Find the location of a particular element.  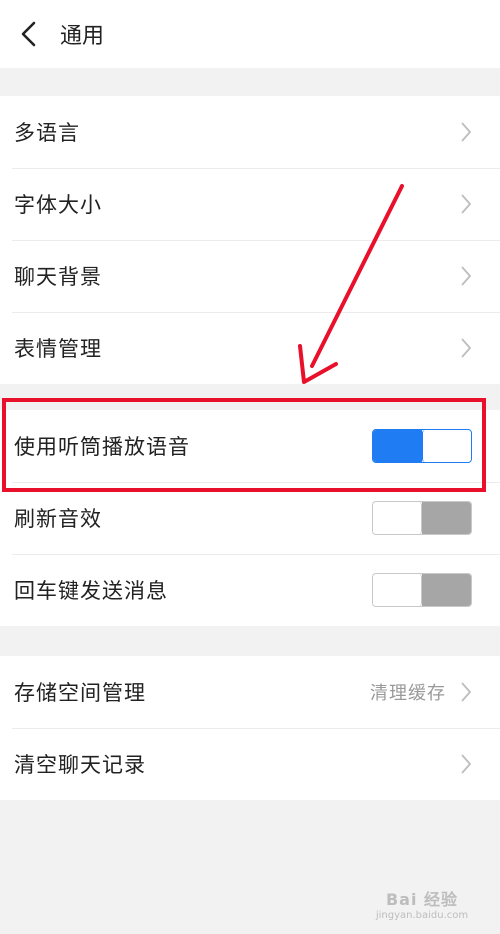

watermark-logo: Bai 经验 is located at coordinates (422, 899).